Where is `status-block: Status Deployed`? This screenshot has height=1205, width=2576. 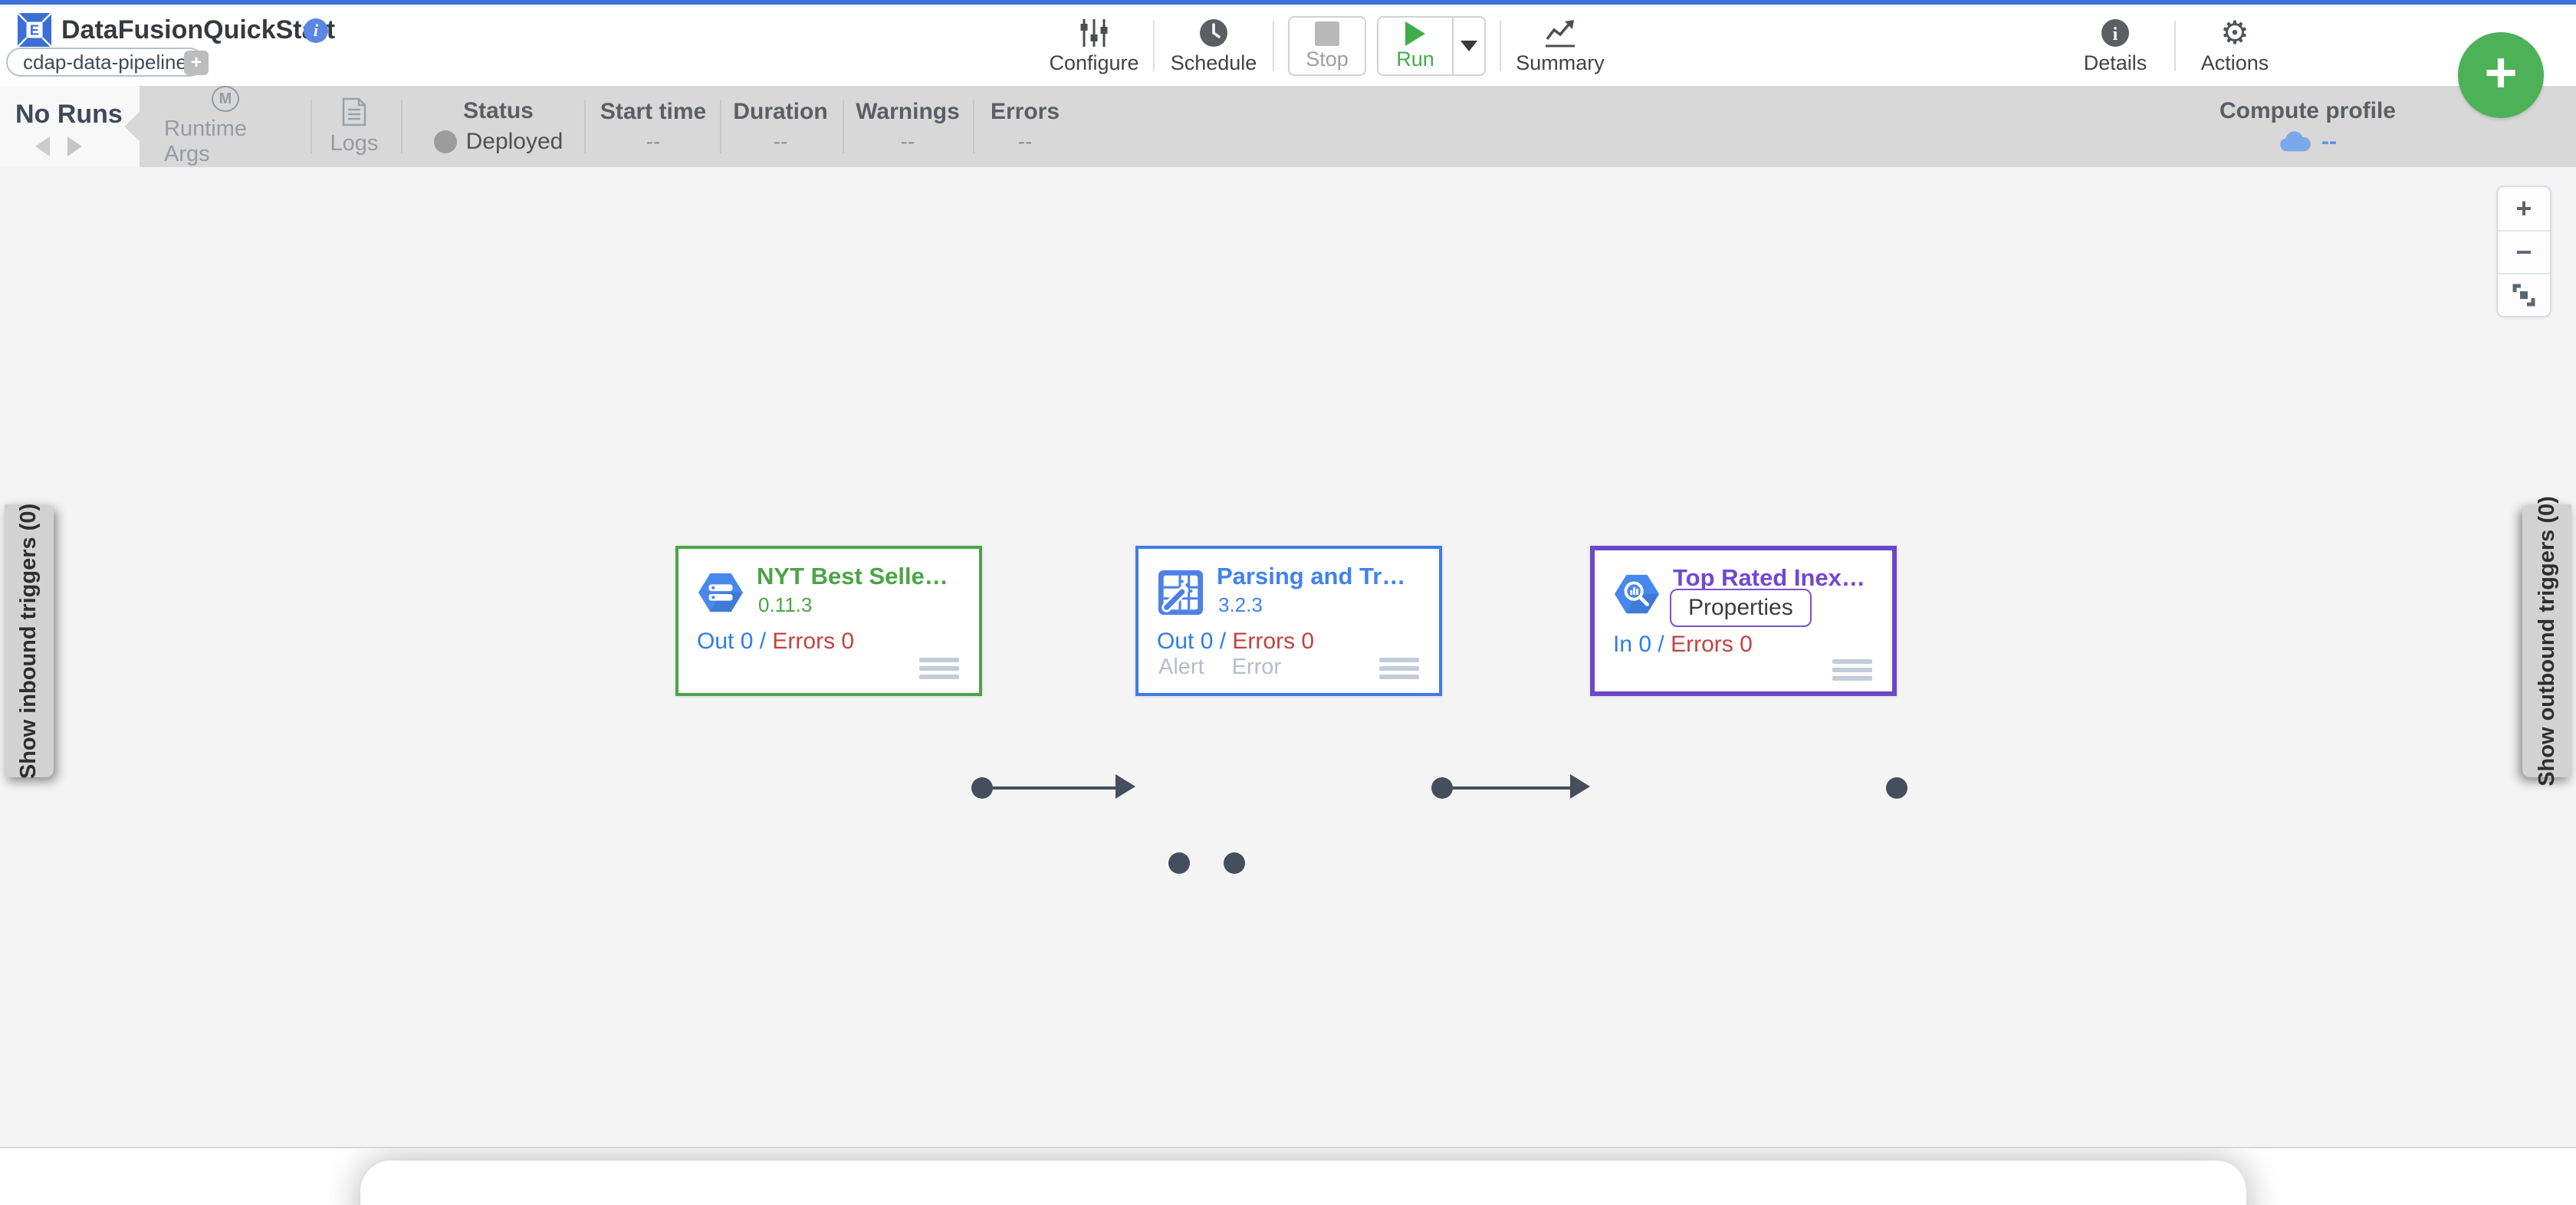
status-block: Status Deployed is located at coordinates (498, 127).